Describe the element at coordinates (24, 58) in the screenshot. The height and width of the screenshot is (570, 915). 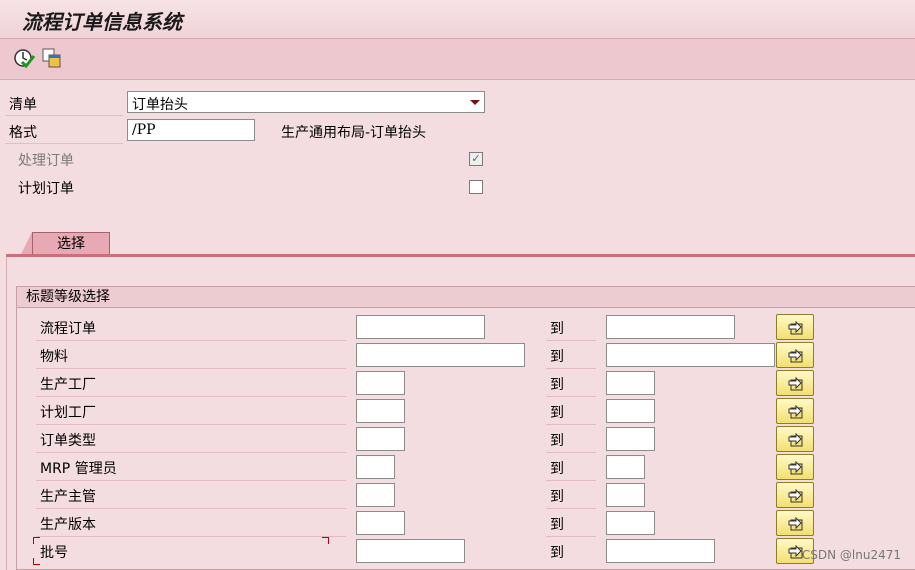
I see `execute-clock-check-icon` at that location.